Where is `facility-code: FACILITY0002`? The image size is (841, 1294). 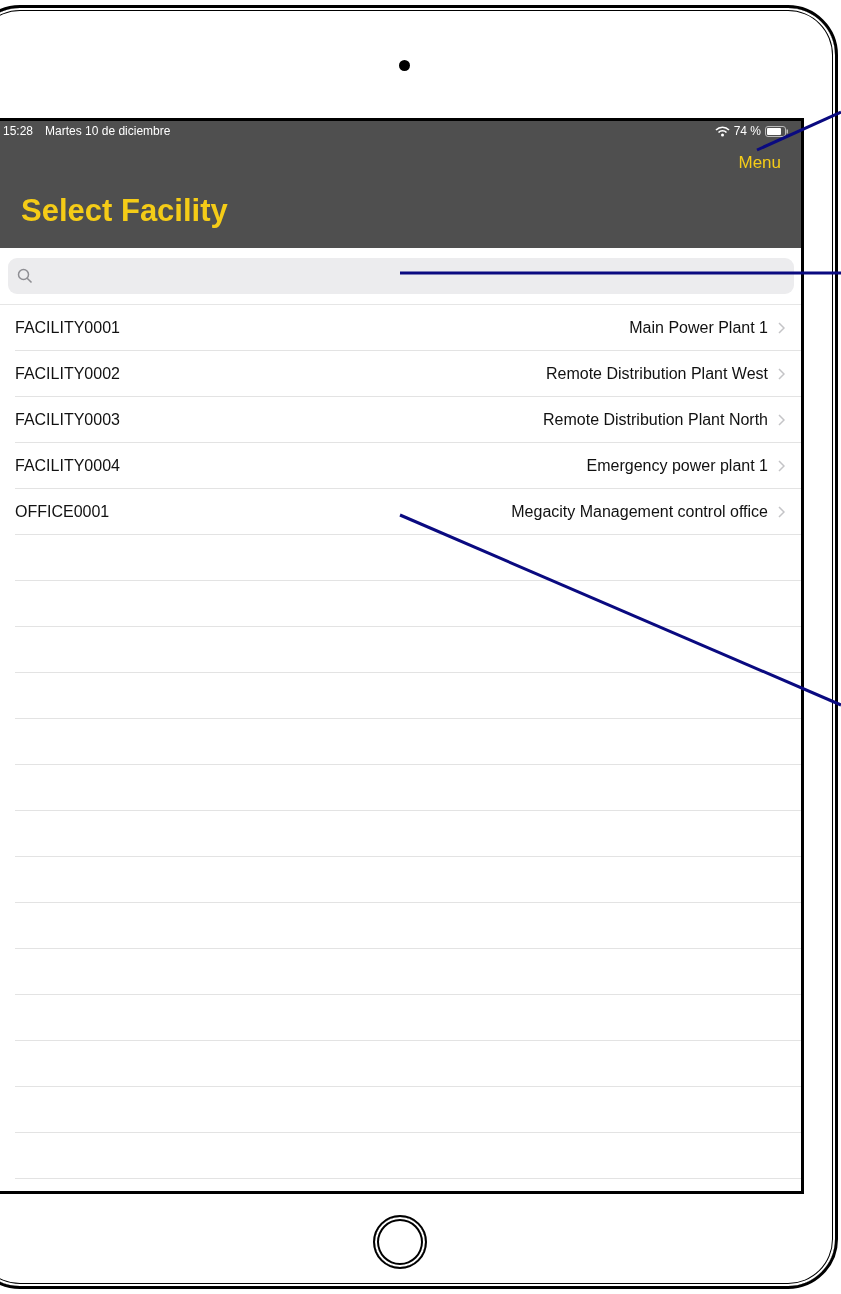
facility-code: FACILITY0002 is located at coordinates (67, 373).